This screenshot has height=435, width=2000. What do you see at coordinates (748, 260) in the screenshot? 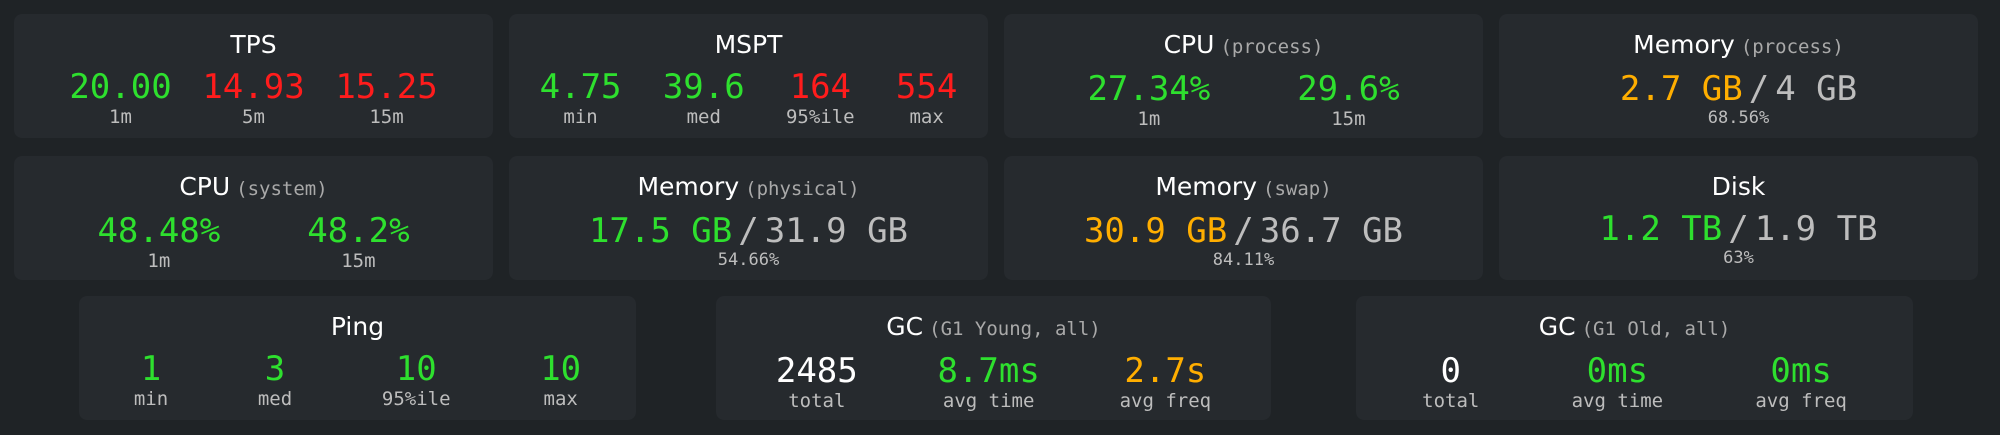
I see `percent-label: 54.66%` at bounding box center [748, 260].